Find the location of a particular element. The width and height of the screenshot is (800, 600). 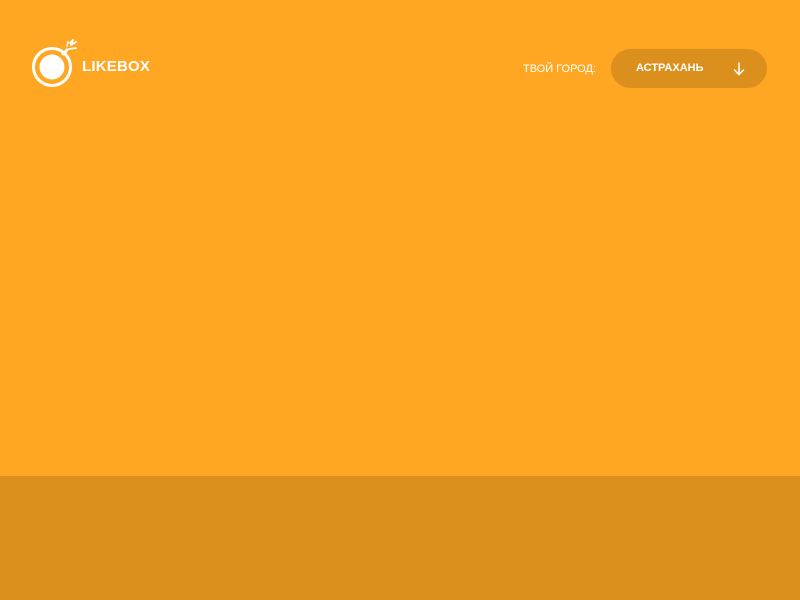

logo: LIKEBOX is located at coordinates (91, 63).